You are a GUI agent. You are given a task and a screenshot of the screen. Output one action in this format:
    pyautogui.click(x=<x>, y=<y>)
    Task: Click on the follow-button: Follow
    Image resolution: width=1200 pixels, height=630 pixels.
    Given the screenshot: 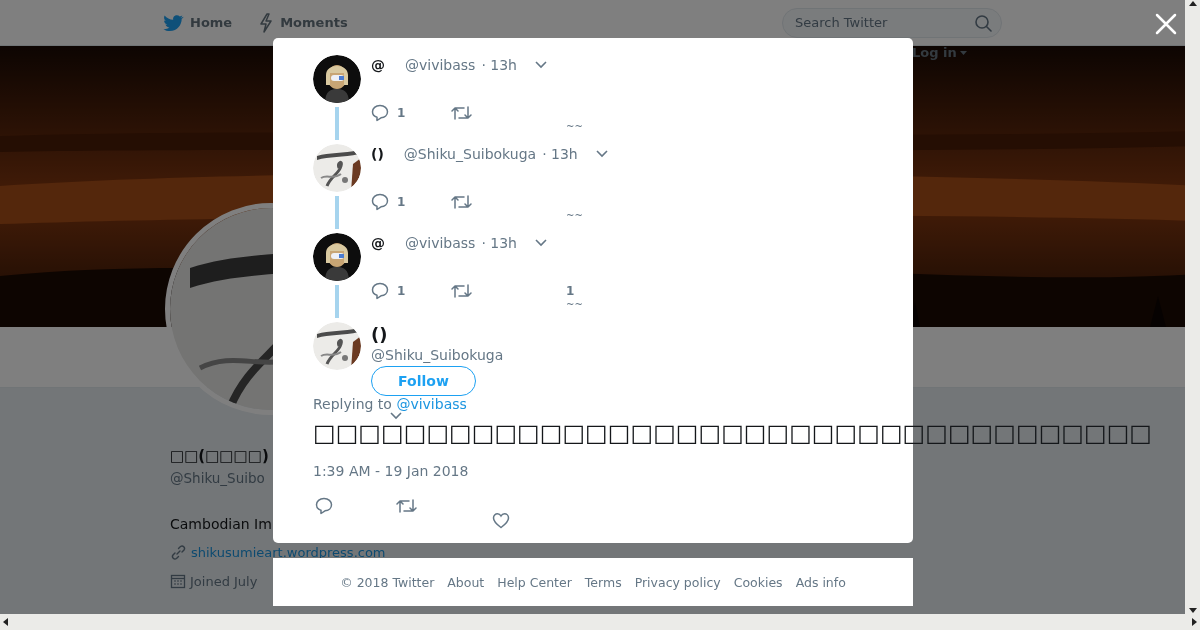 What is the action you would take?
    pyautogui.click(x=423, y=381)
    